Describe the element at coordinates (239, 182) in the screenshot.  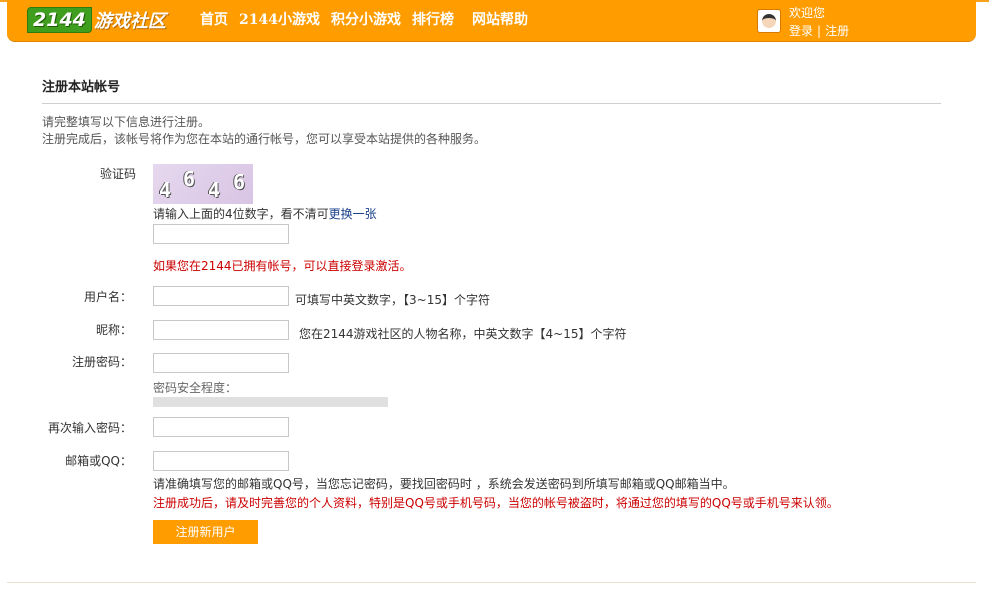
I see `captcha-digit-4: 6` at that location.